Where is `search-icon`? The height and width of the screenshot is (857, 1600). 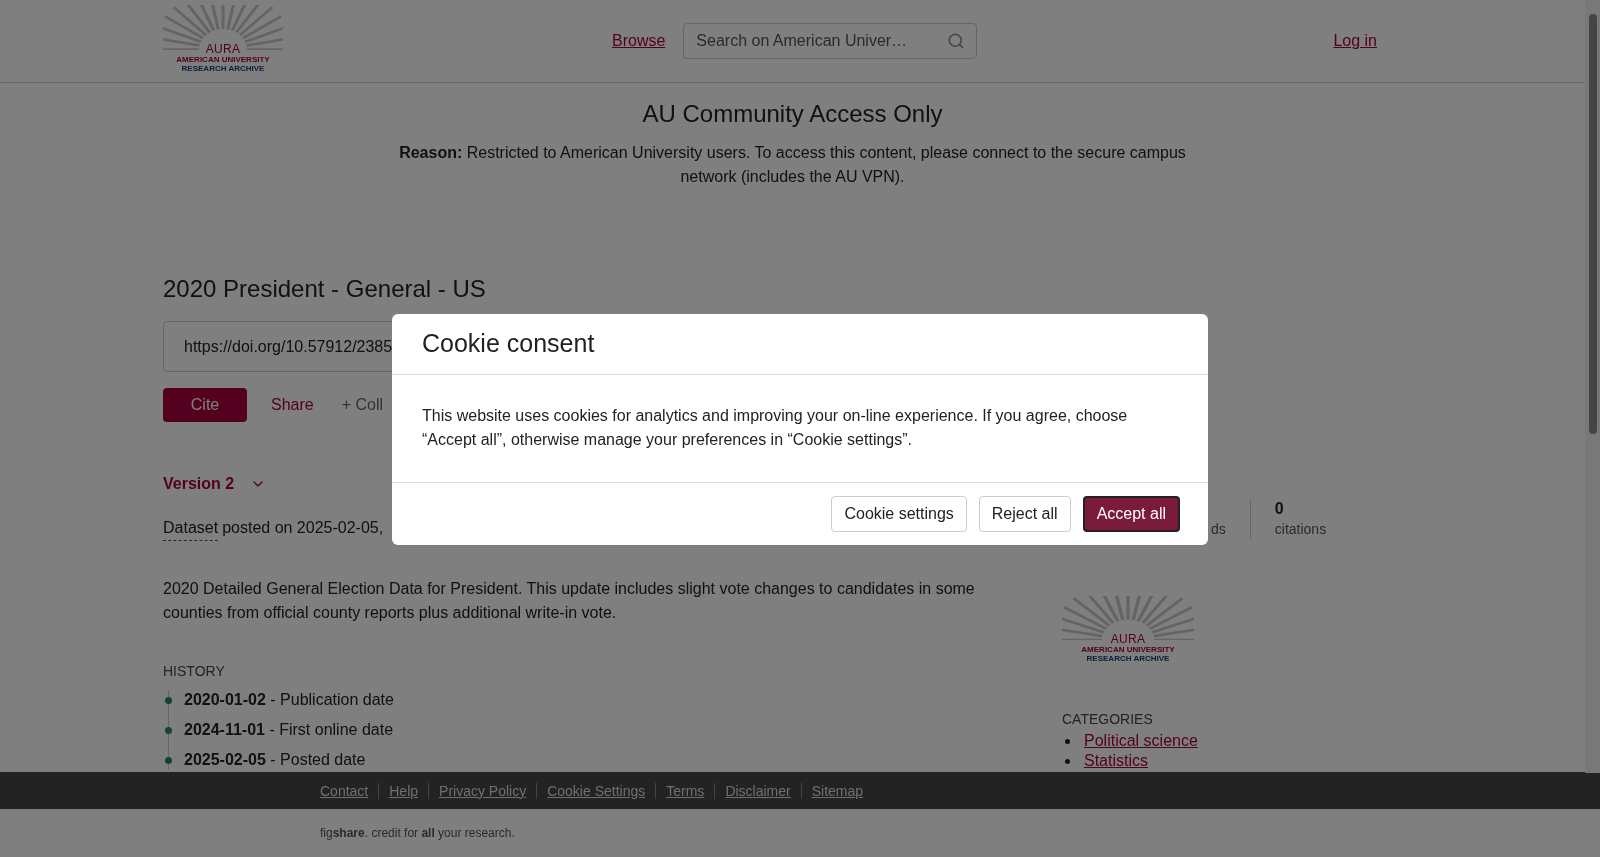
search-icon is located at coordinates (956, 41).